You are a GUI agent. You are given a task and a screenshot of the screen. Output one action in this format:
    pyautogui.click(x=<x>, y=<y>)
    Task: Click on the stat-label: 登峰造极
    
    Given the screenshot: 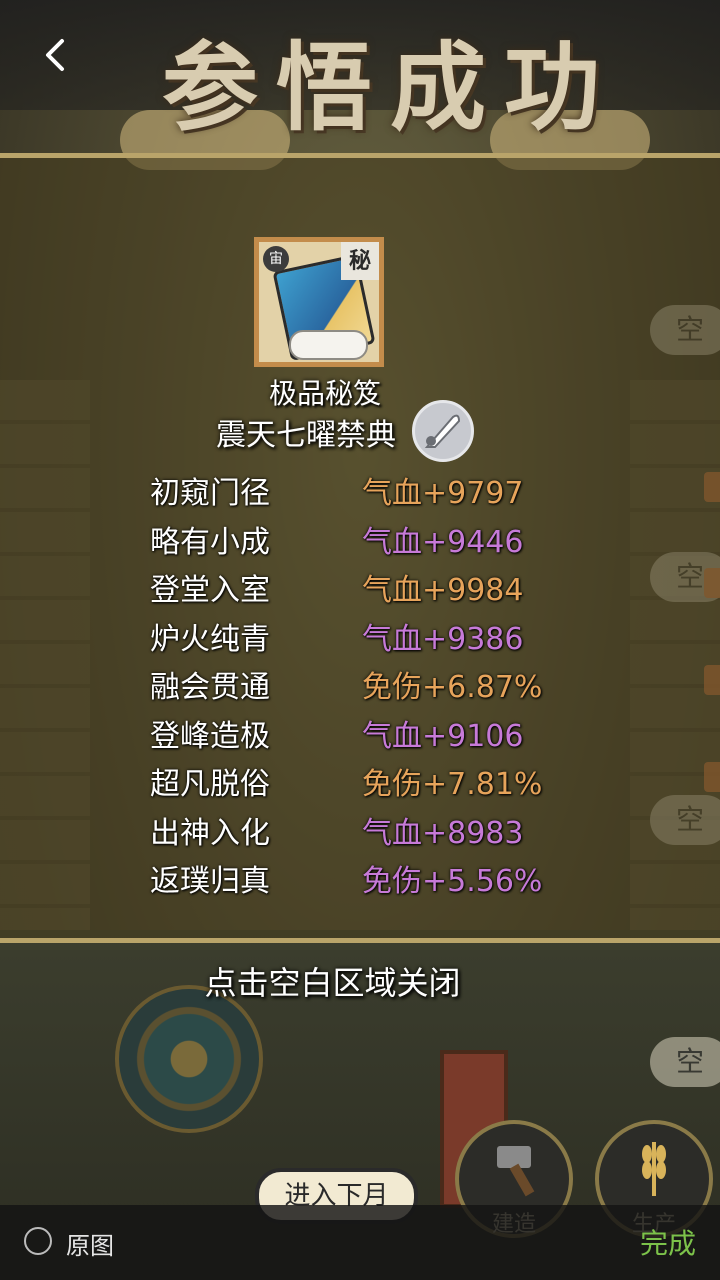 What is the action you would take?
    pyautogui.click(x=210, y=736)
    